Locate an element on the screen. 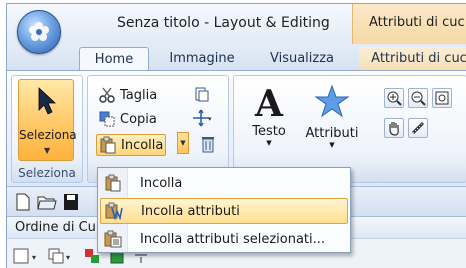  taglia-button: Taglia is located at coordinates (127, 95).